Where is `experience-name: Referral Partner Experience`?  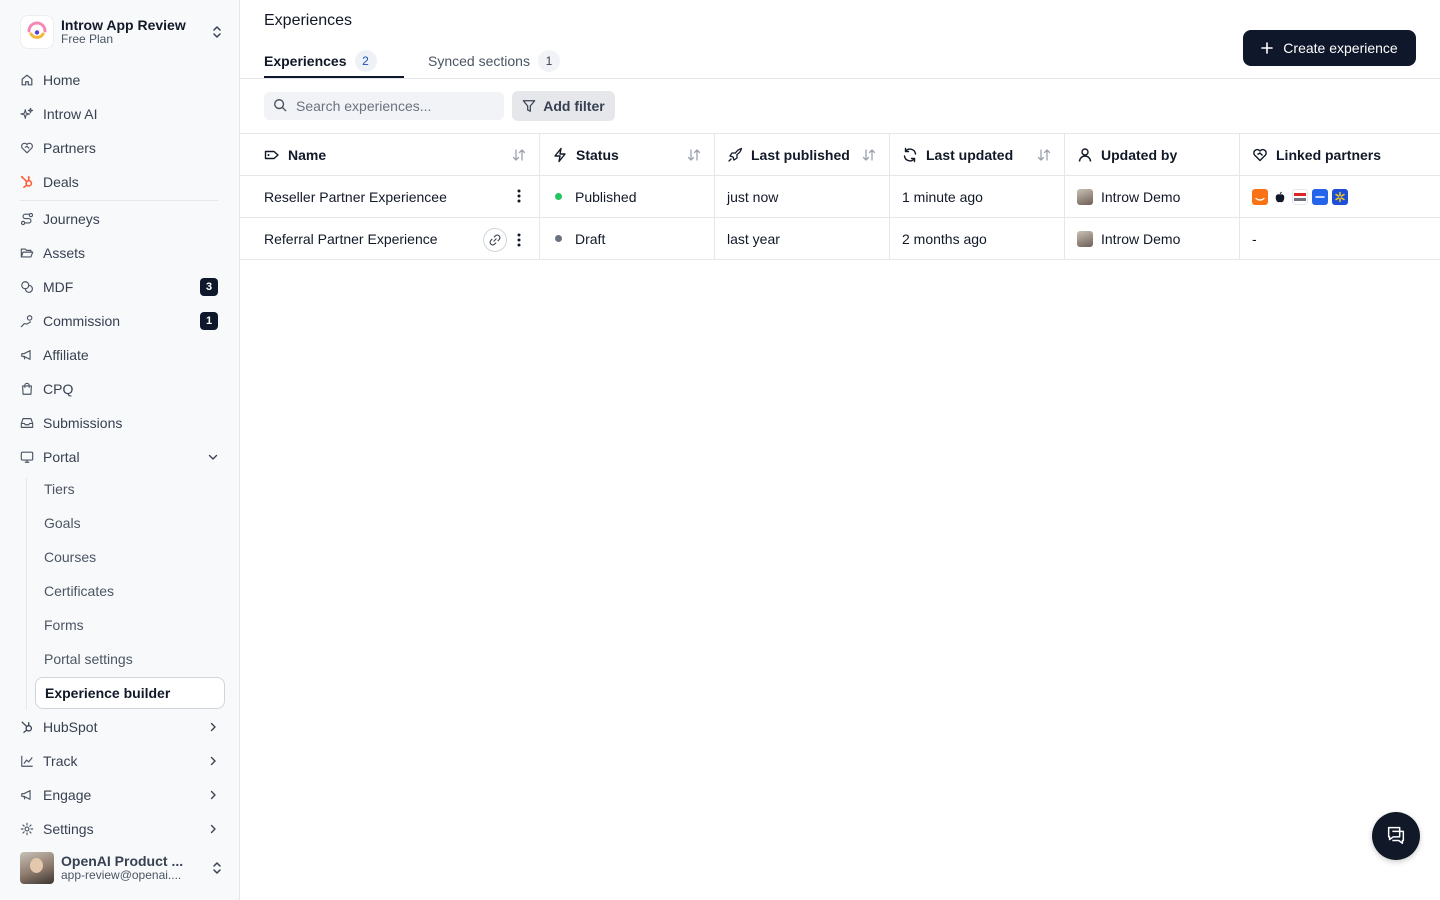
experience-name: Referral Partner Experience is located at coordinates (351, 238).